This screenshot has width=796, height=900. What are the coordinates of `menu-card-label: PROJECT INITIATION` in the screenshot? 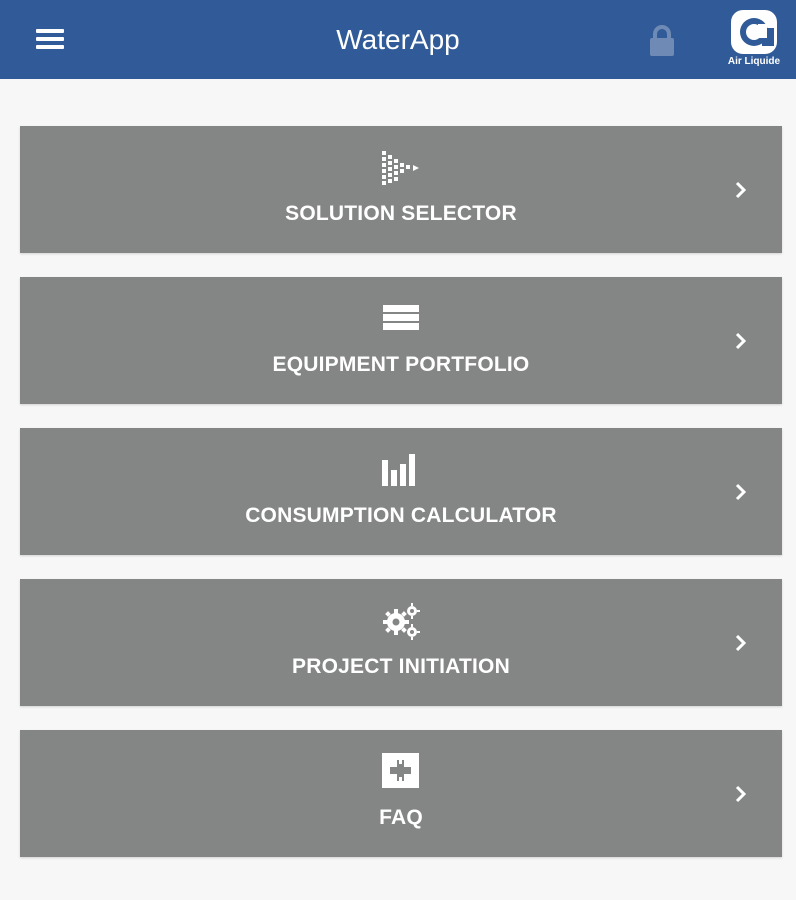 It's located at (401, 666).